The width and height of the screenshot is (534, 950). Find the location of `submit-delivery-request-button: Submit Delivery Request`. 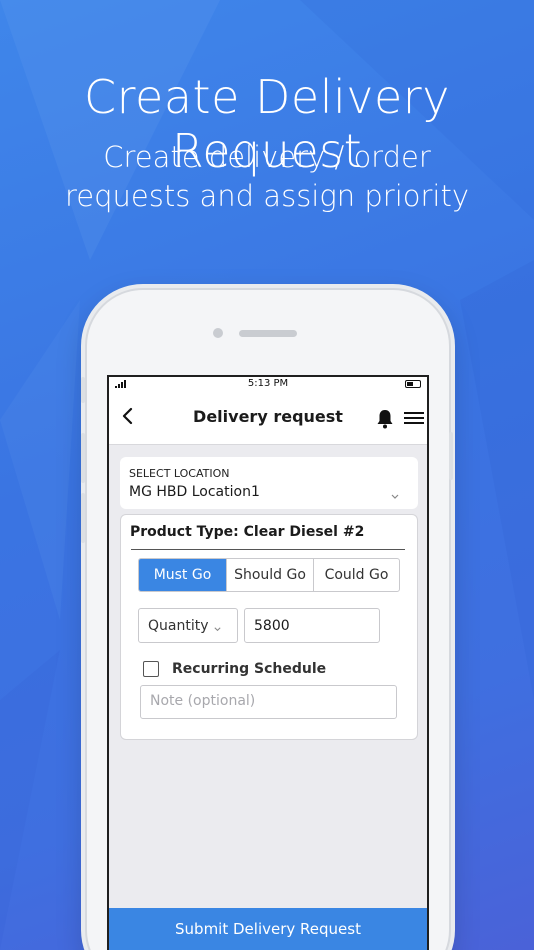

submit-delivery-request-button: Submit Delivery Request is located at coordinates (268, 929).